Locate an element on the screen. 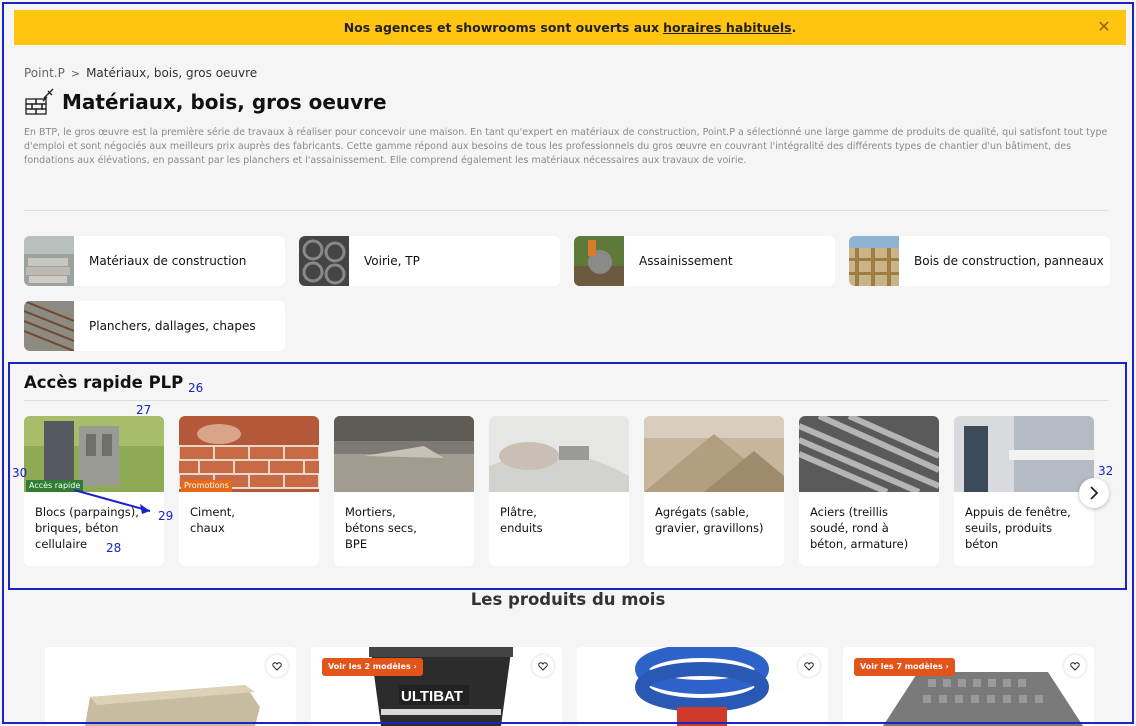  page-title: Matériaux, bois, gros oeuvre is located at coordinates (224, 102).